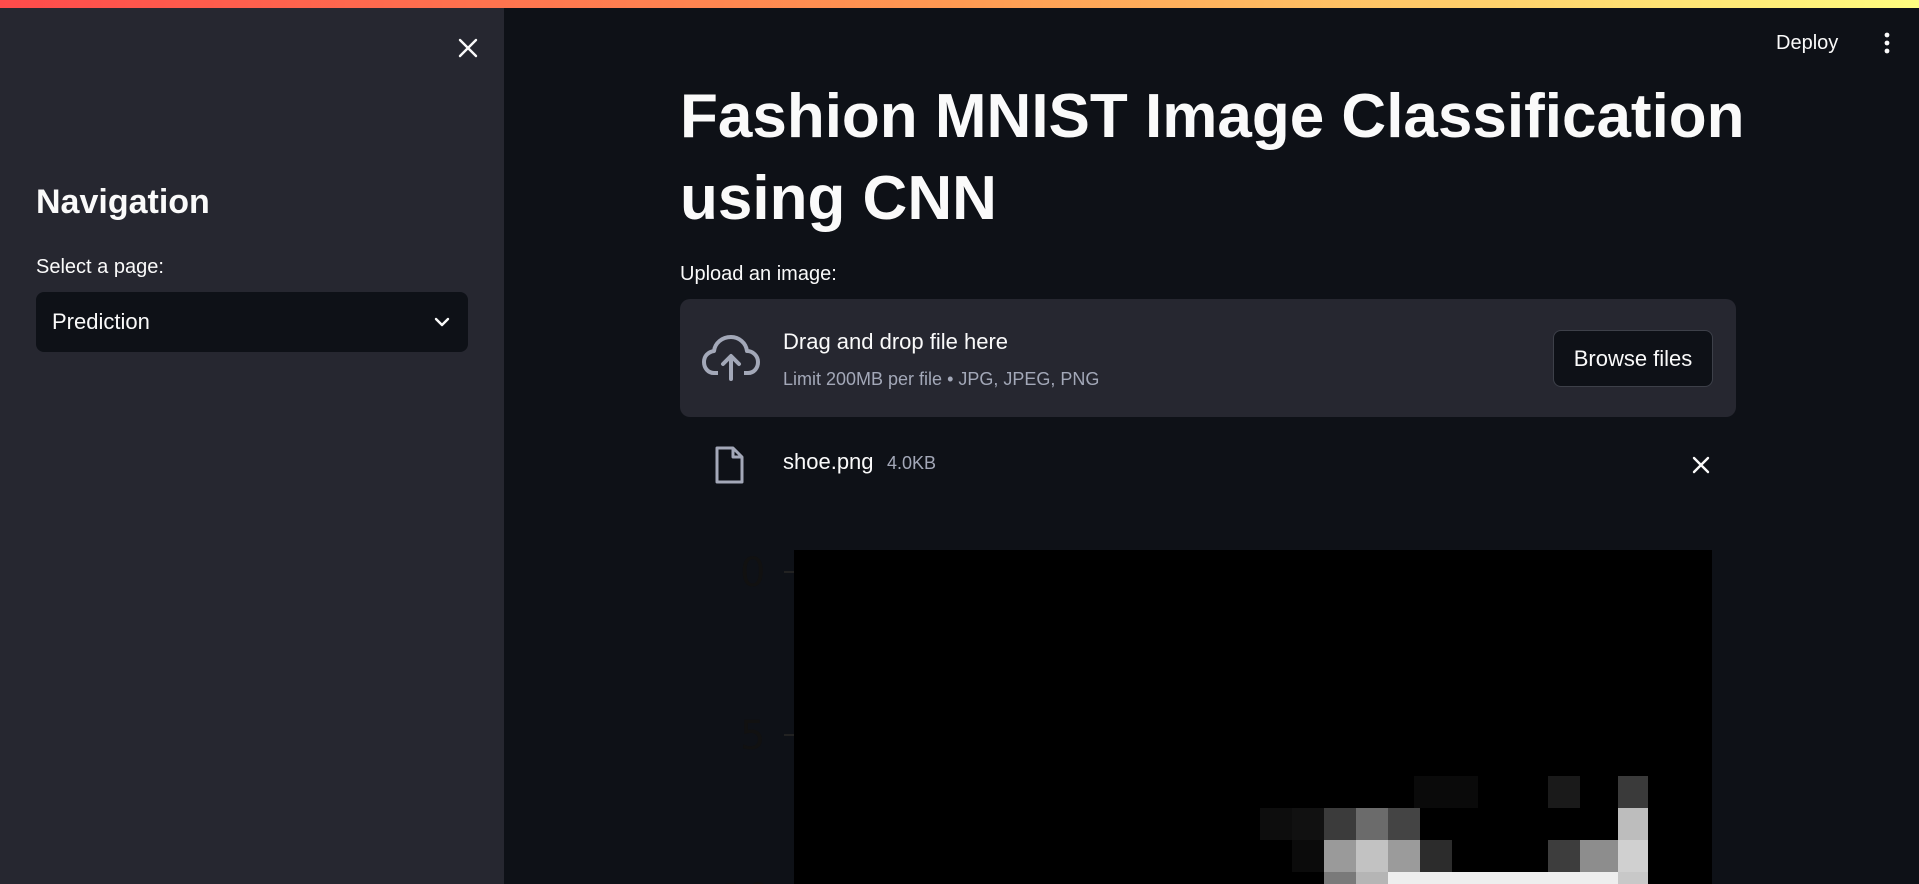 This screenshot has height=884, width=1919. What do you see at coordinates (123, 202) in the screenshot?
I see `sidebar-title: Navigation` at bounding box center [123, 202].